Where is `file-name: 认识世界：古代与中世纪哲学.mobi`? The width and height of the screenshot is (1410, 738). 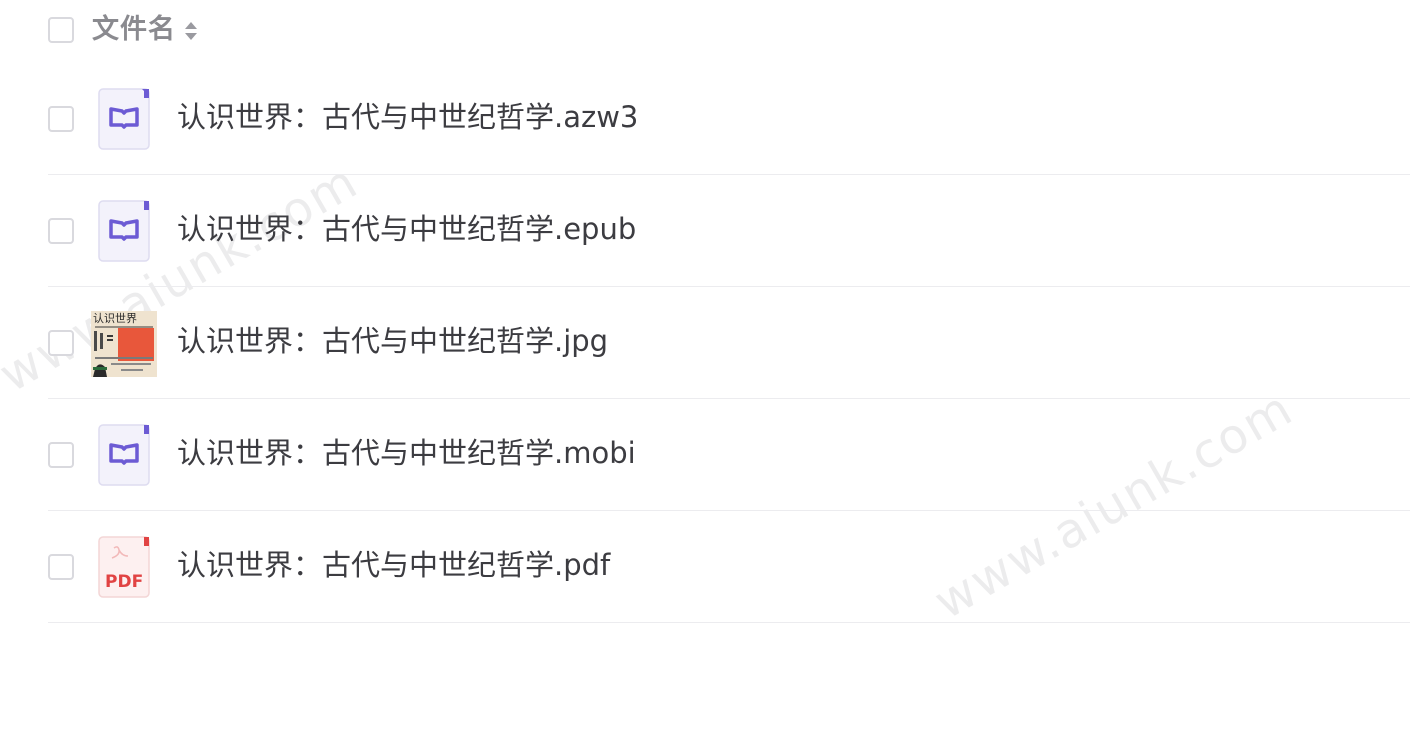 file-name: 认识世界：古代与中世纪哲学.mobi is located at coordinates (406, 453).